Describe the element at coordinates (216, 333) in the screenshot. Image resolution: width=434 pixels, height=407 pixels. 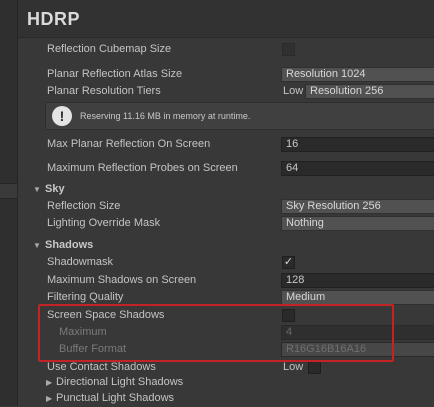
I see `screen-space-shadows-highlight` at that location.